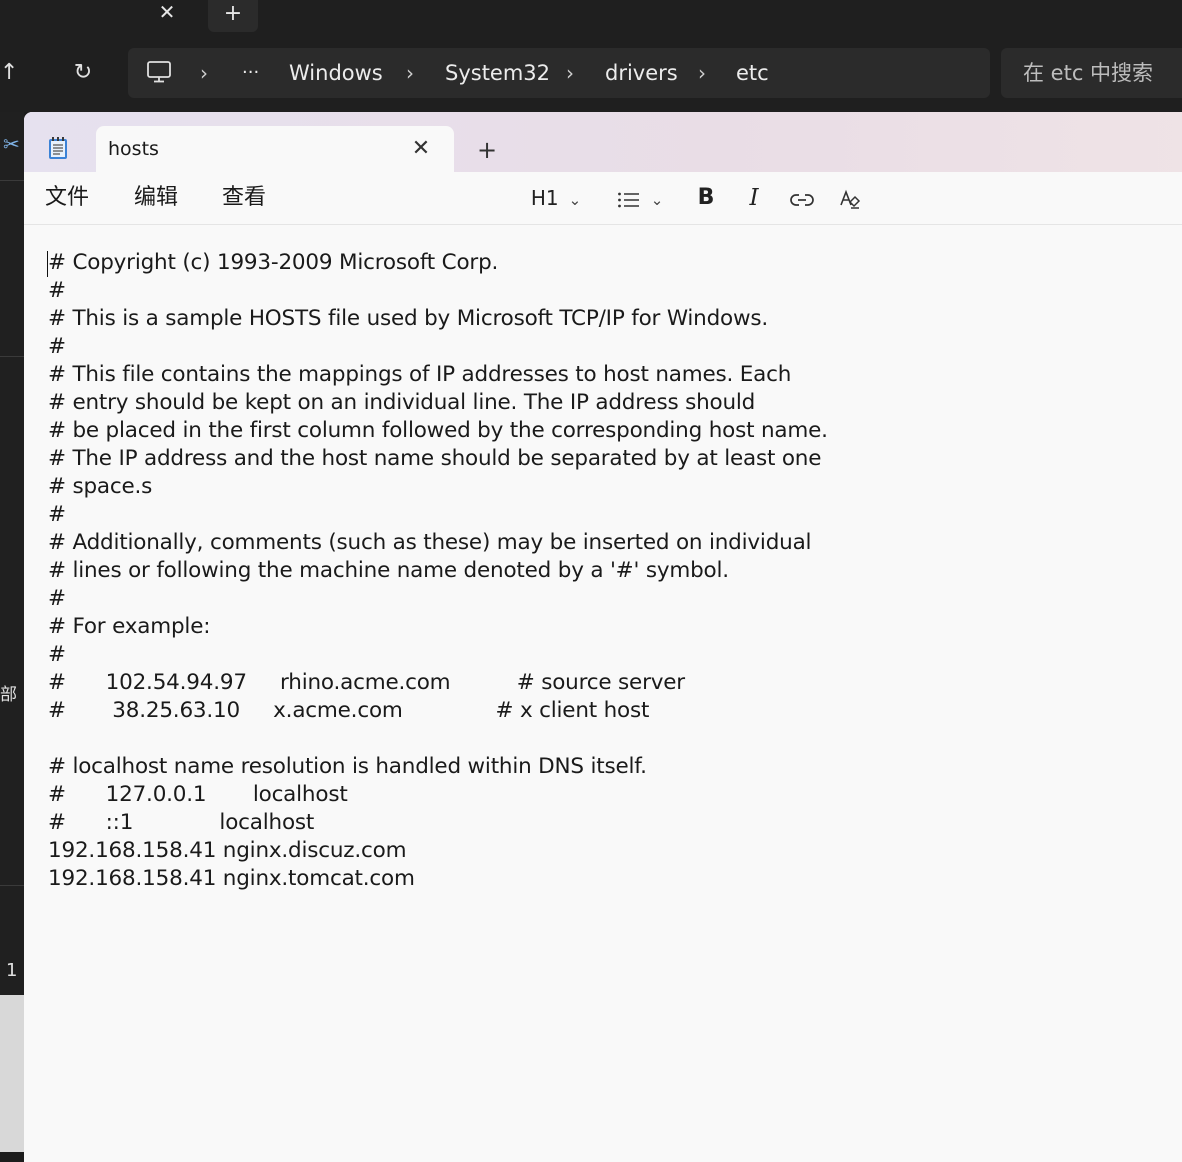  Describe the element at coordinates (349, 710) in the screenshot. I see `text-line: # 38.25.63.10 x.acme.com # x client host` at that location.